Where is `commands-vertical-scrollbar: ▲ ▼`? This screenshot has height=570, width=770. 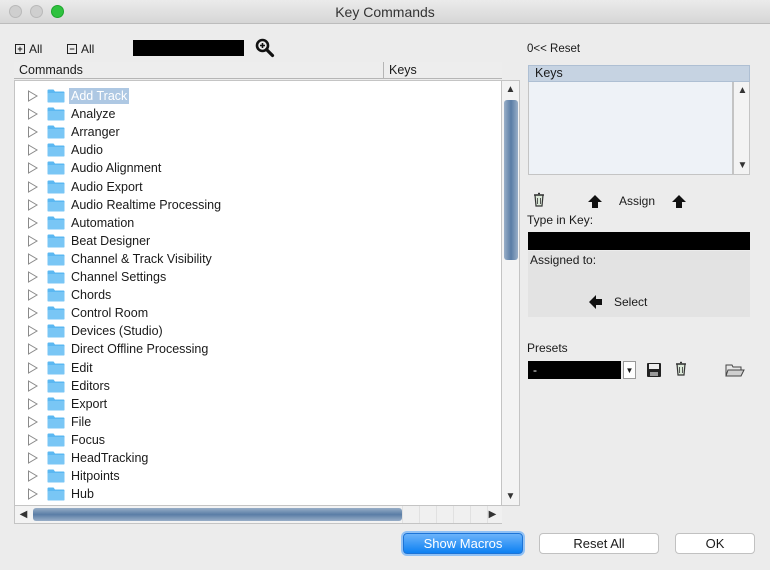
commands-vertical-scrollbar: ▲ ▼ is located at coordinates (511, 293).